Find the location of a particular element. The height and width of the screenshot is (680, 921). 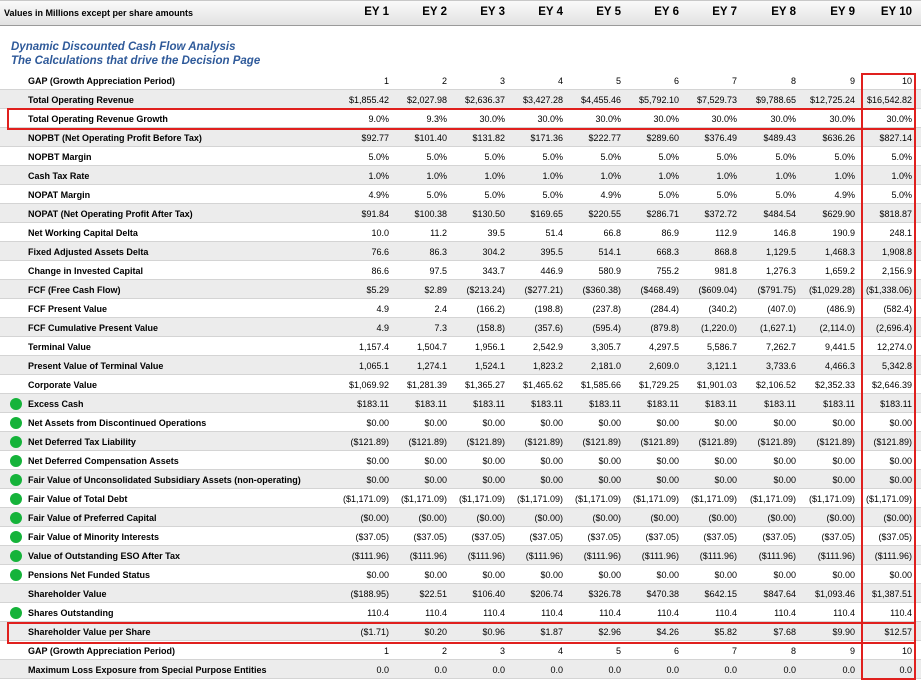

cell-ey10: 10 is located at coordinates (906, 651).